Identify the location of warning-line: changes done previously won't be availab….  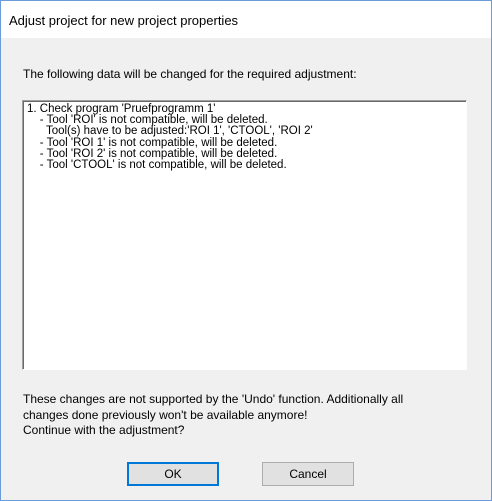
(165, 414).